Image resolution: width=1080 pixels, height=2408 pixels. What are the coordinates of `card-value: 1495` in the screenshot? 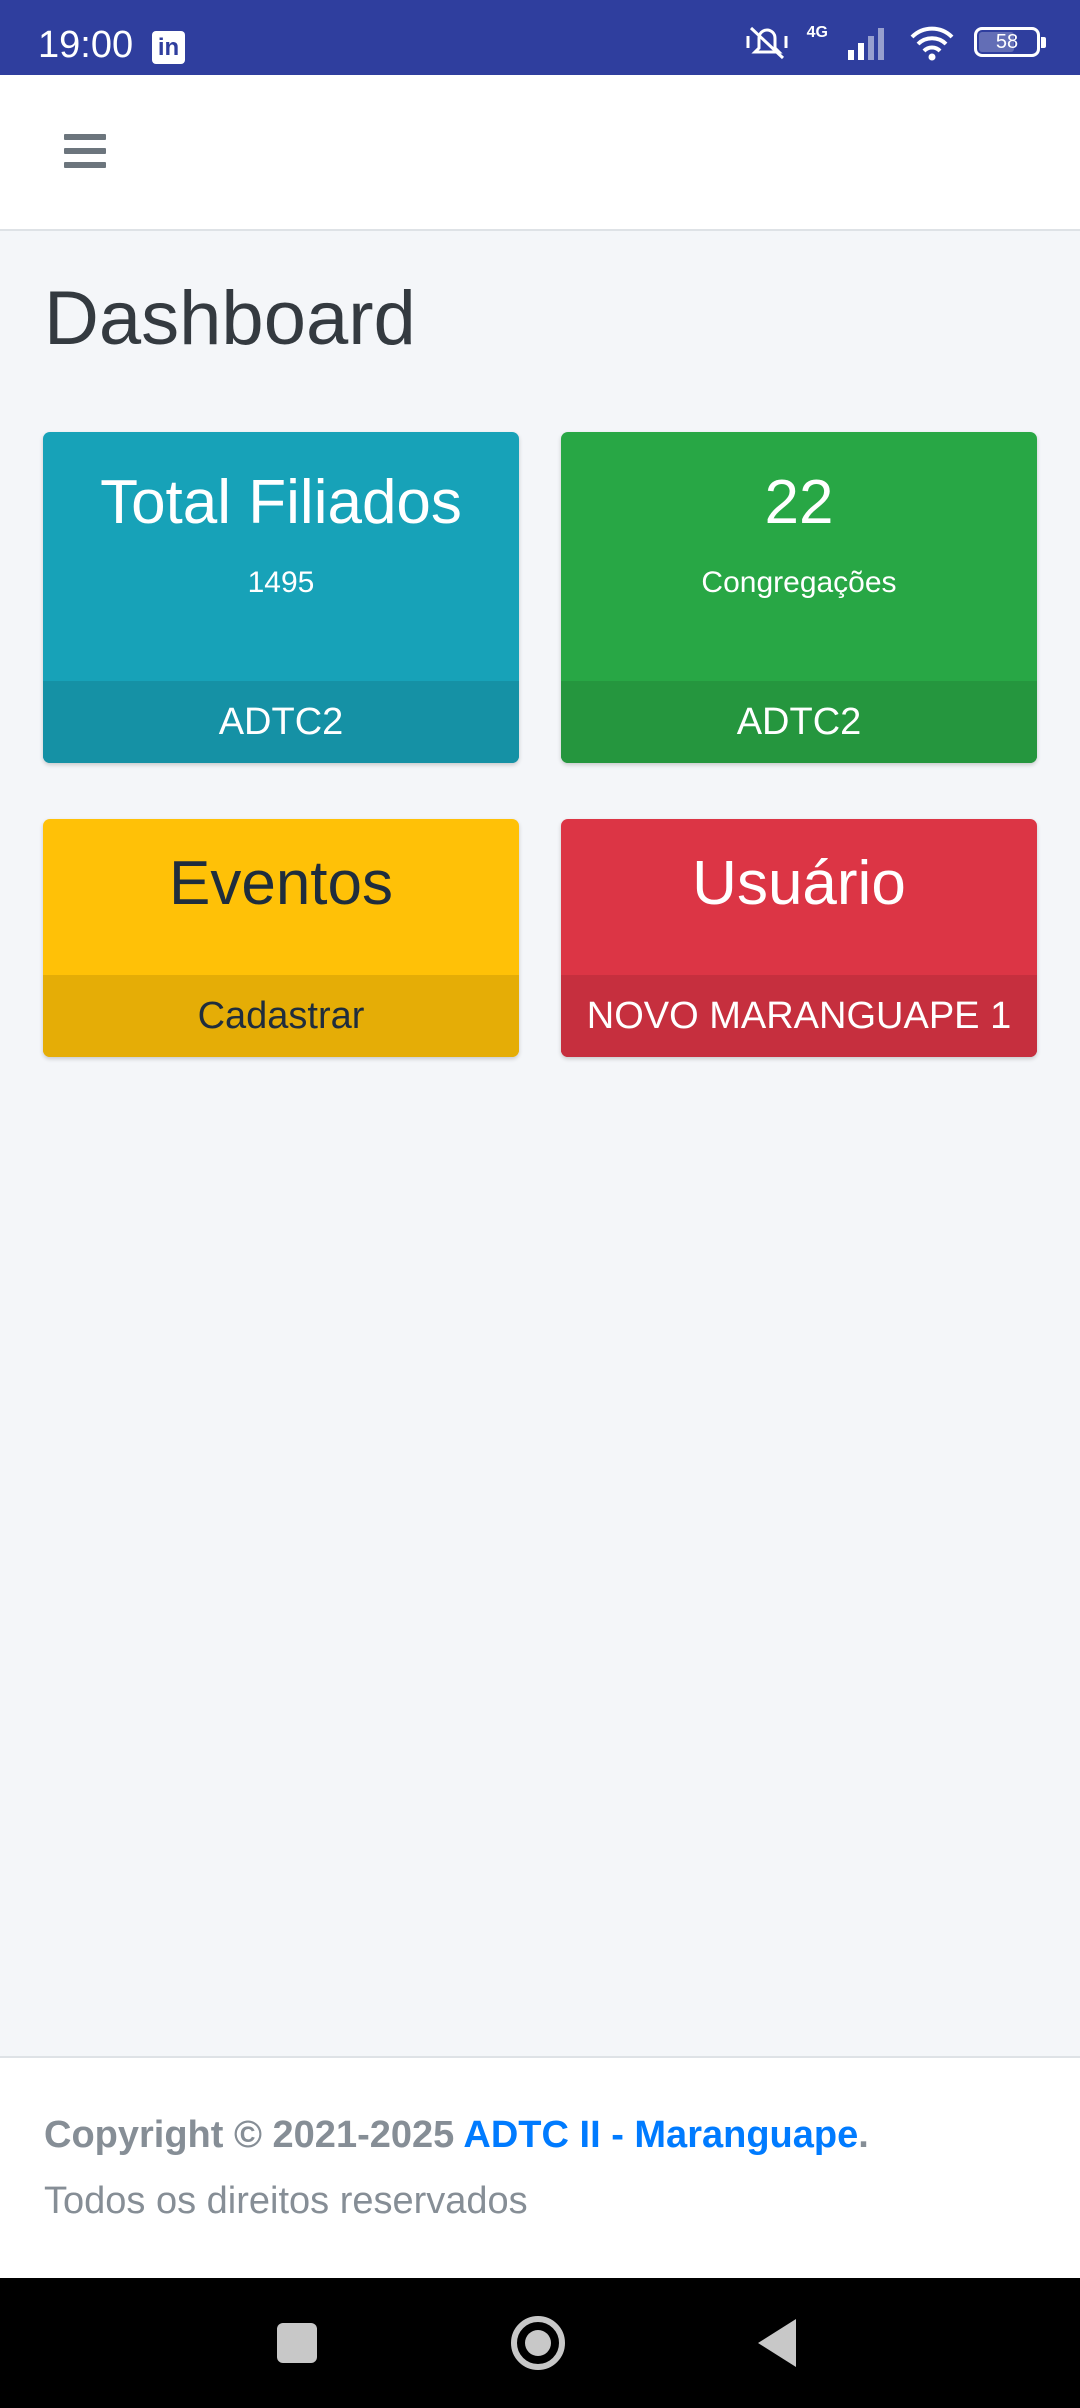 It's located at (281, 583).